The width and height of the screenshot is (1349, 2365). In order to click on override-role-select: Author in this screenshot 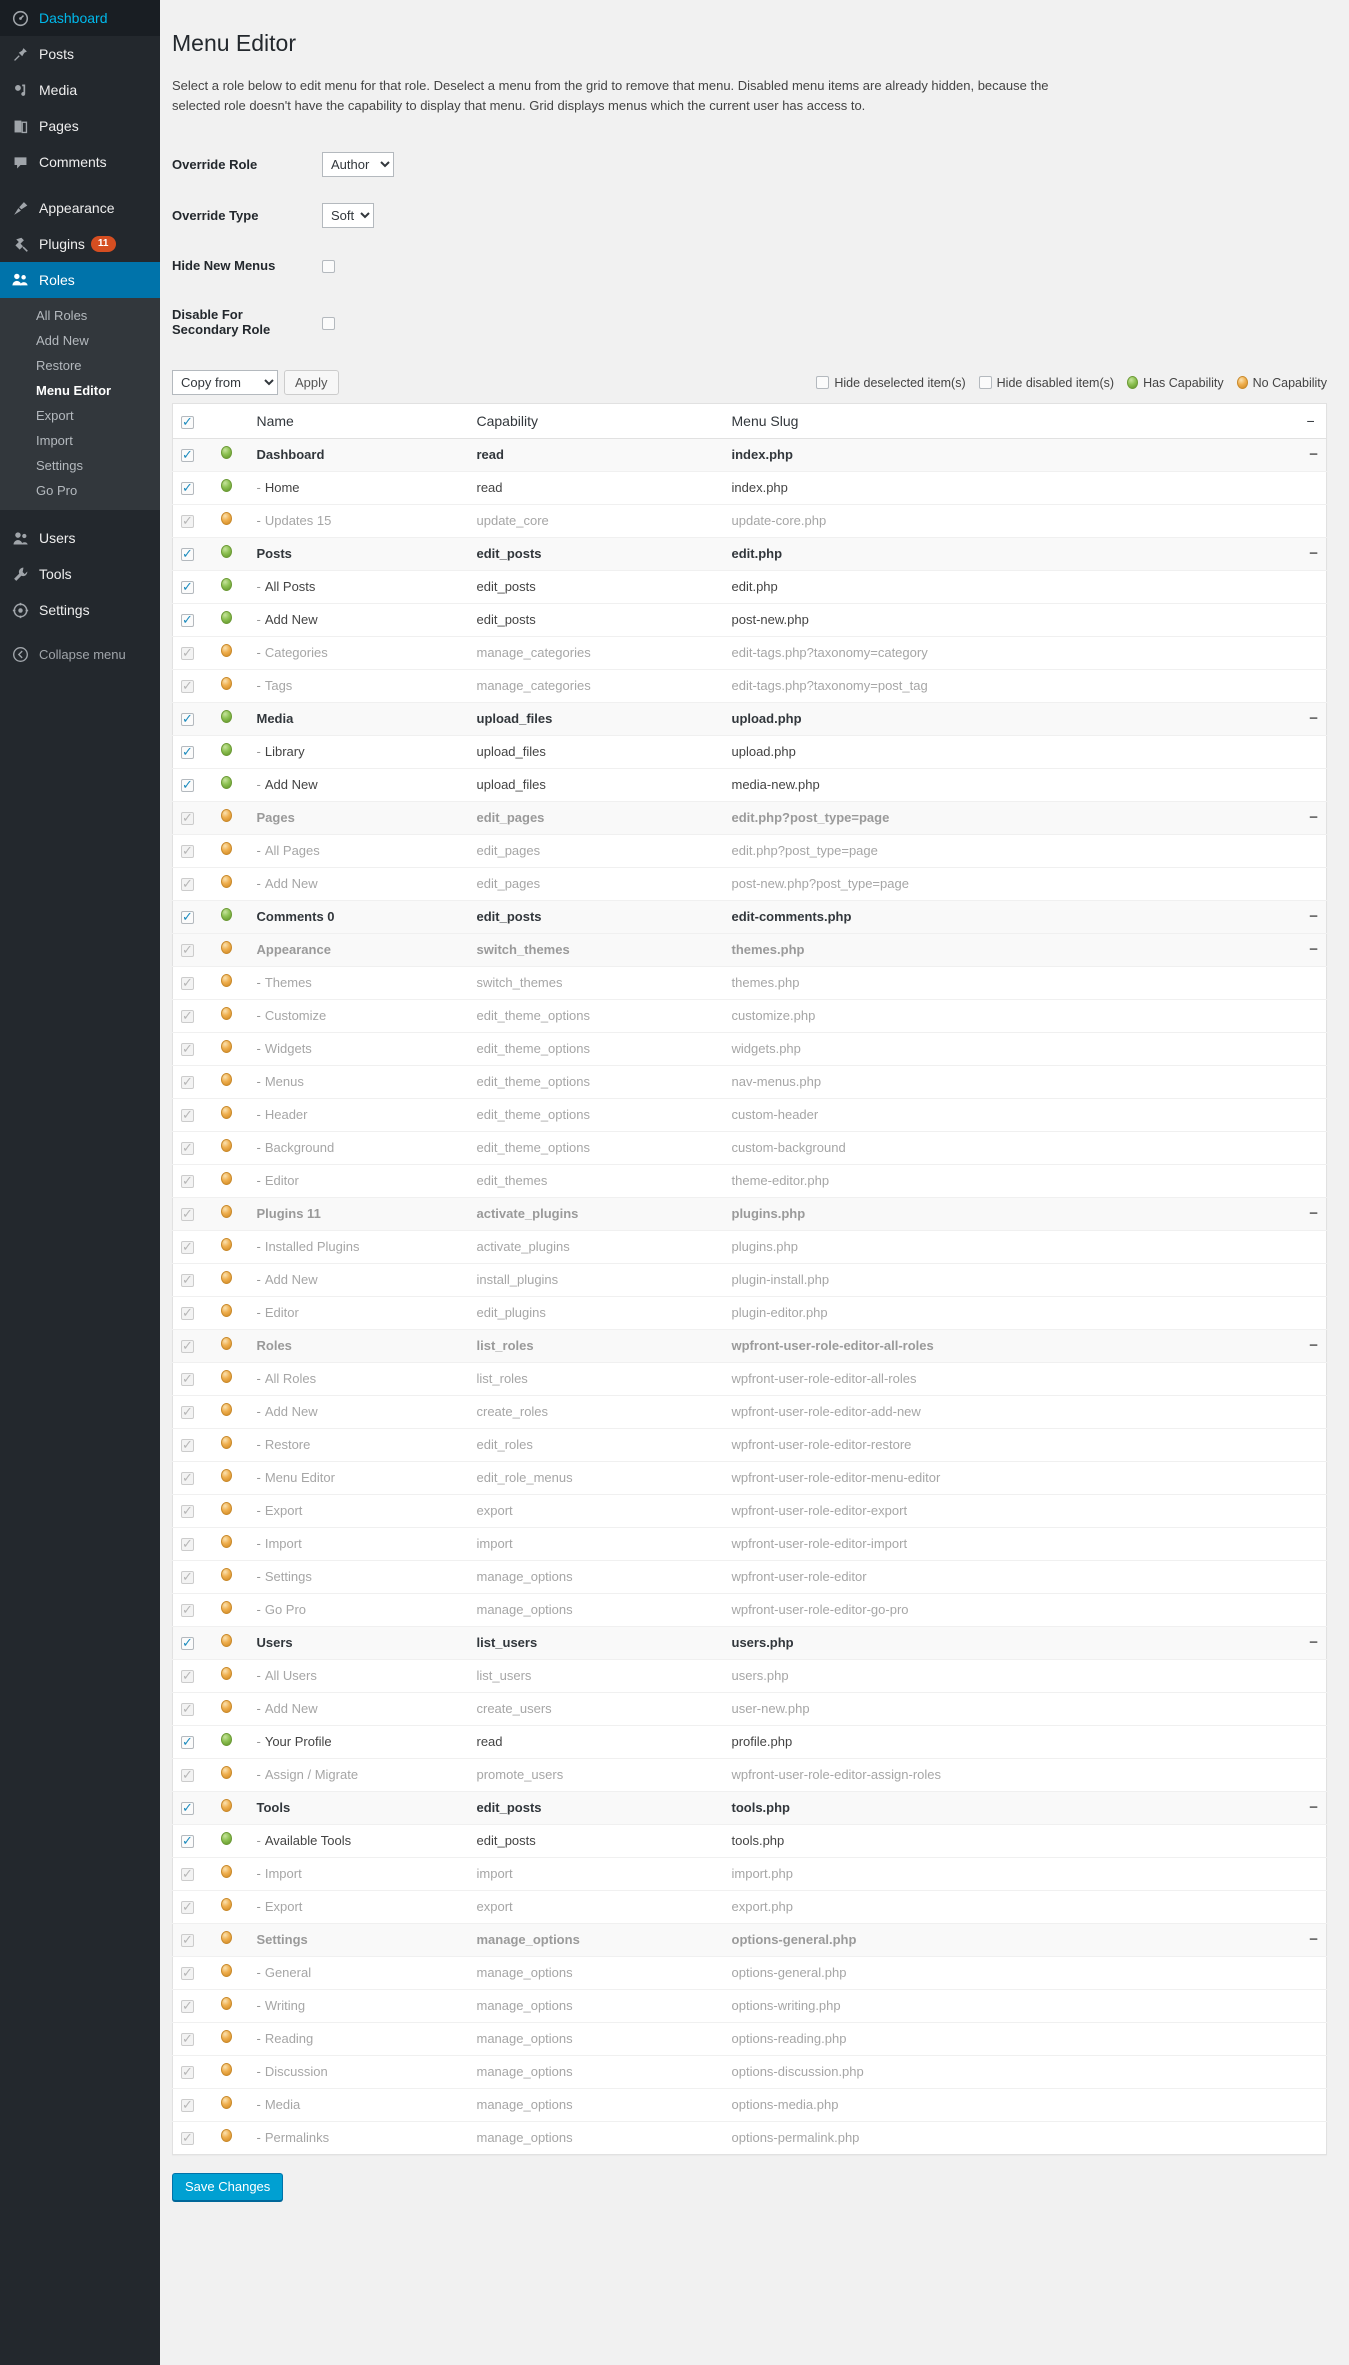, I will do `click(358, 164)`.